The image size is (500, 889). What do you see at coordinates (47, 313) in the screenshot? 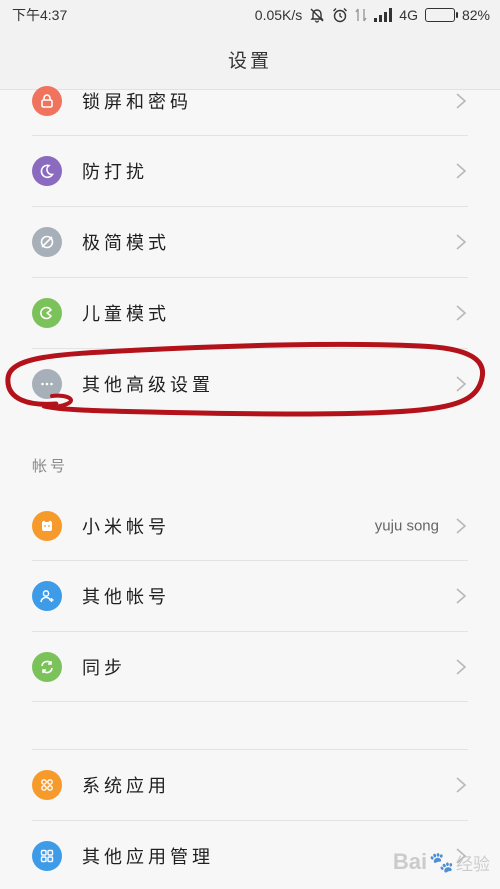
I see `child-mode-icon` at bounding box center [47, 313].